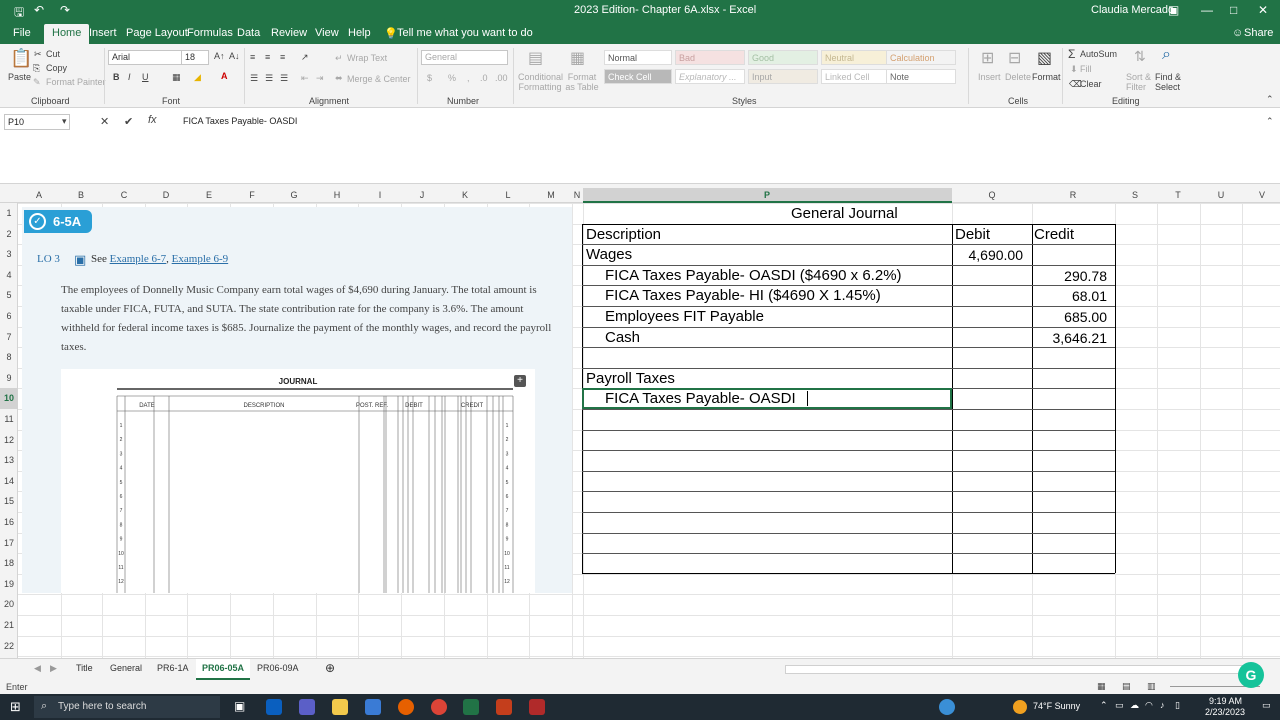 The width and height of the screenshot is (1280, 720). Describe the element at coordinates (37, 668) in the screenshot. I see `prev-sheet-icon: ◀` at that location.